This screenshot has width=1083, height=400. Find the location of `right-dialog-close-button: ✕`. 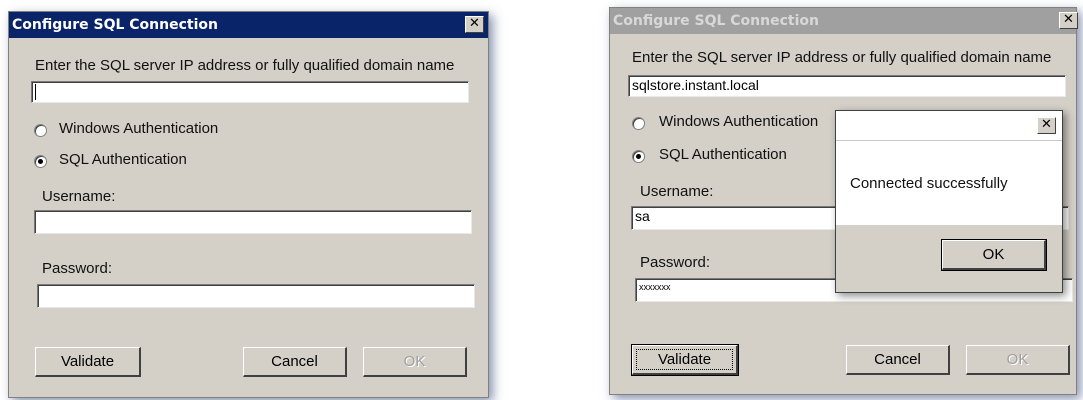

right-dialog-close-button: ✕ is located at coordinates (1068, 20).